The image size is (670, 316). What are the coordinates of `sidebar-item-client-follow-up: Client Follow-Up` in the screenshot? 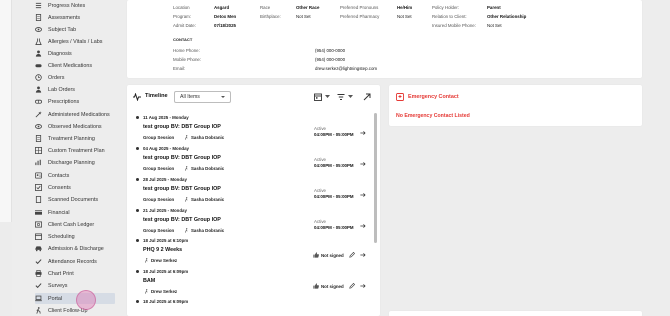 It's located at (75, 310).